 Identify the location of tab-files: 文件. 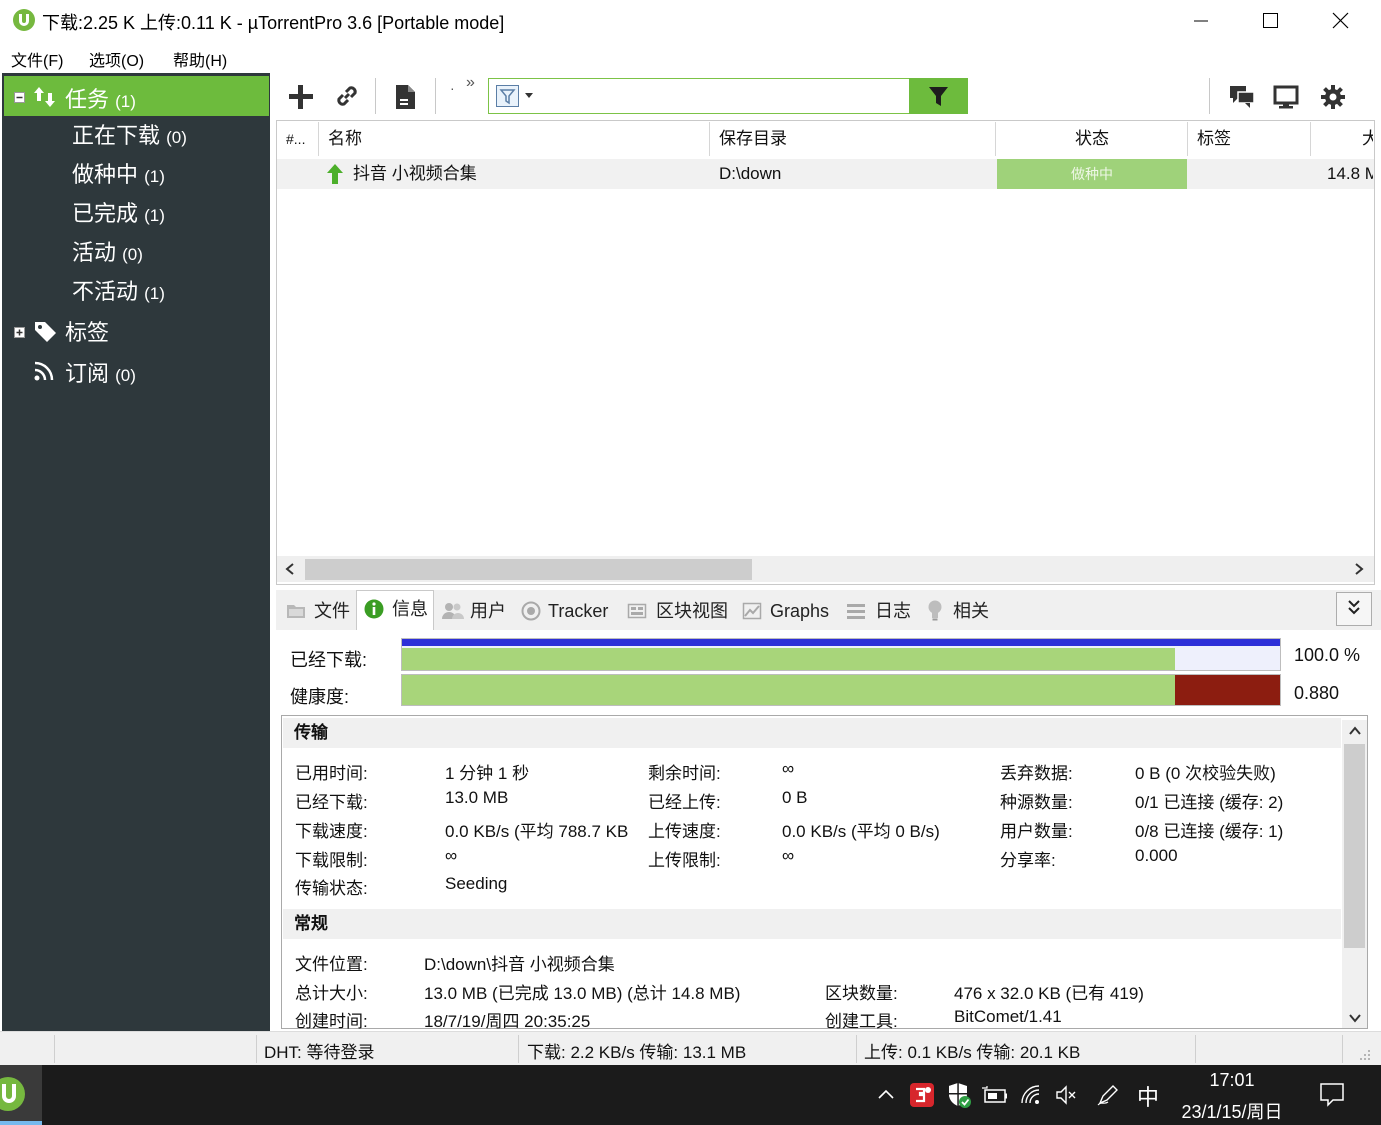
(332, 610).